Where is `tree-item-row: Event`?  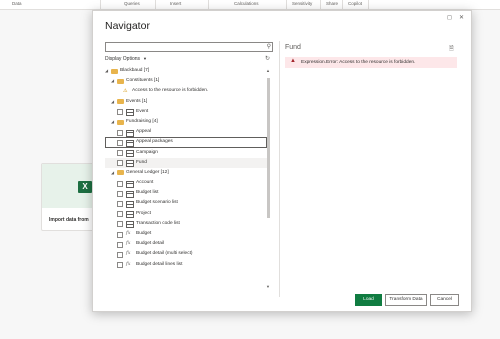
tree-item-row: Event is located at coordinates (186, 112).